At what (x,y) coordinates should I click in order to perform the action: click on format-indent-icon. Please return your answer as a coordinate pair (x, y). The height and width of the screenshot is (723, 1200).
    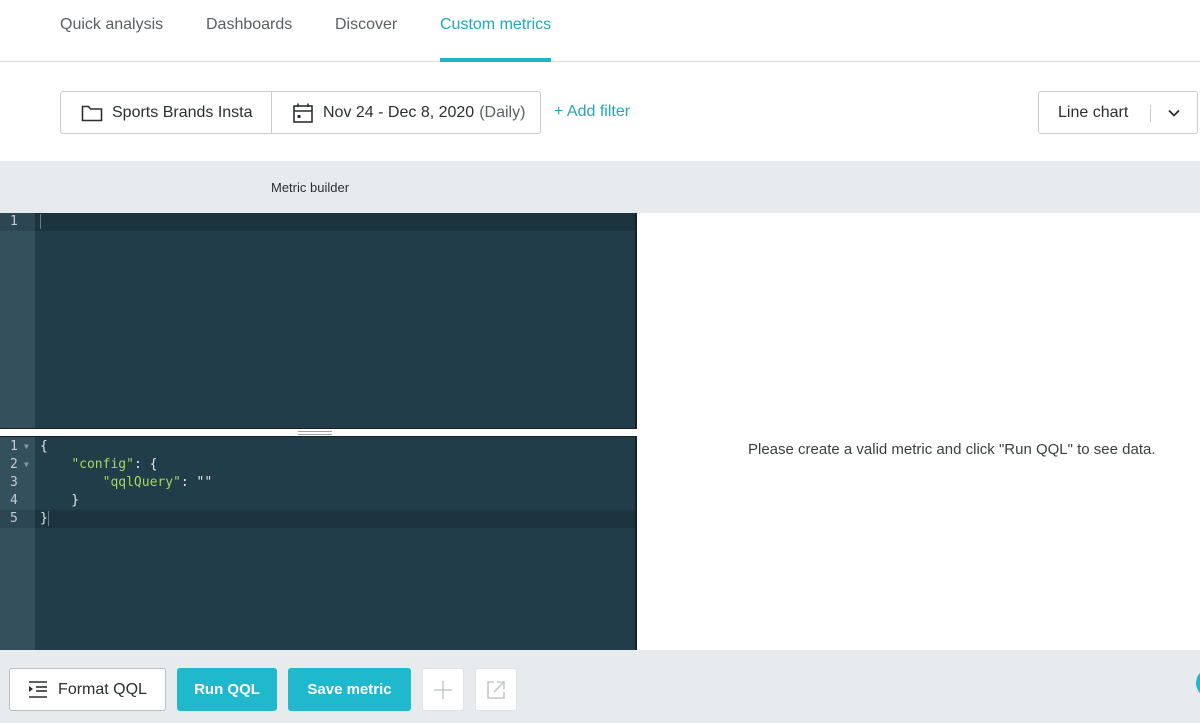
    Looking at the image, I should click on (38, 689).